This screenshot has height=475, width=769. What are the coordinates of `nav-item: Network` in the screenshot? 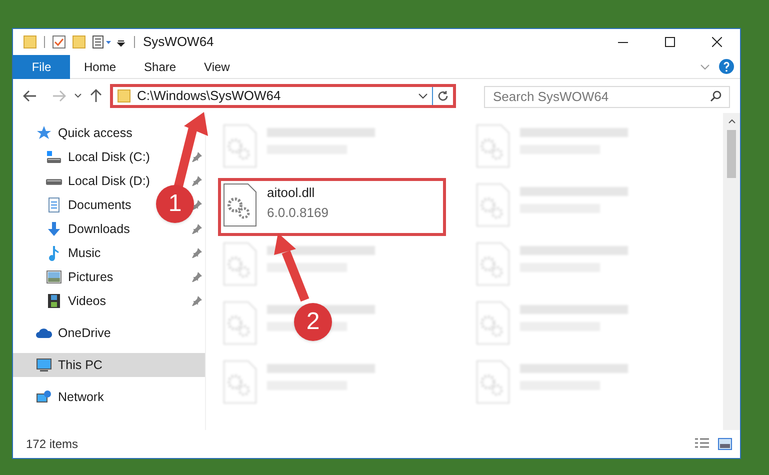 It's located at (61, 397).